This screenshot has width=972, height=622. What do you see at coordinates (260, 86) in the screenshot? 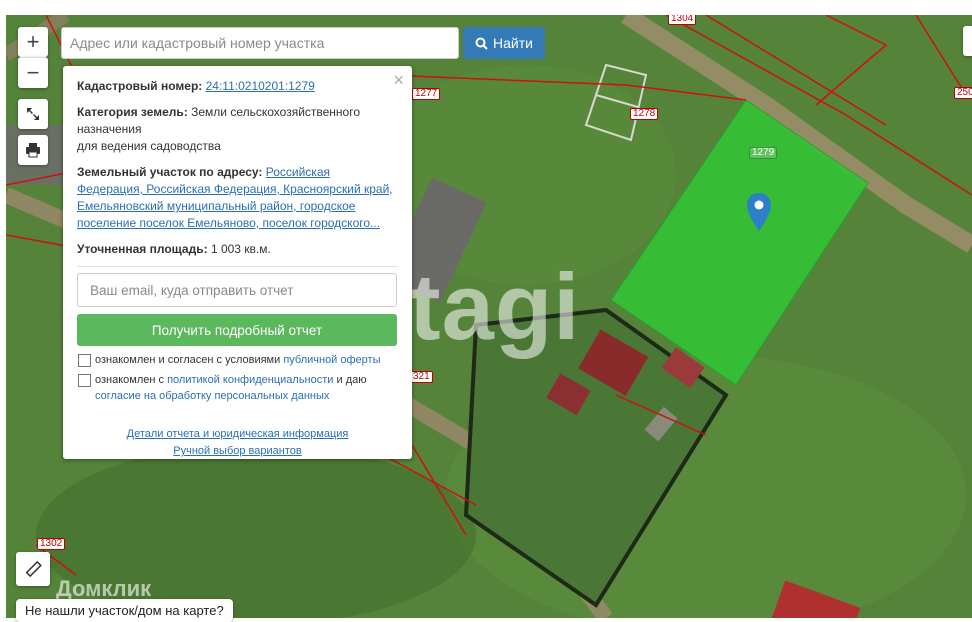
I see `cadastral-number-link: 24:11:0210201:1279` at bounding box center [260, 86].